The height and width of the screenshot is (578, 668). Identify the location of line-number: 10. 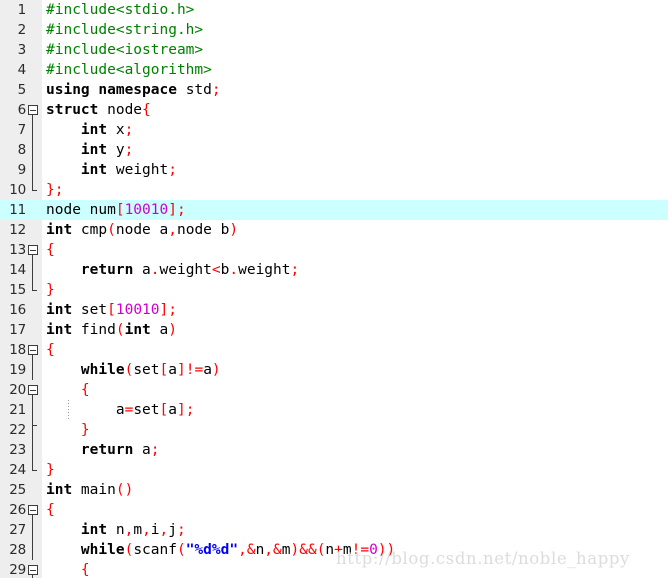
(17, 190).